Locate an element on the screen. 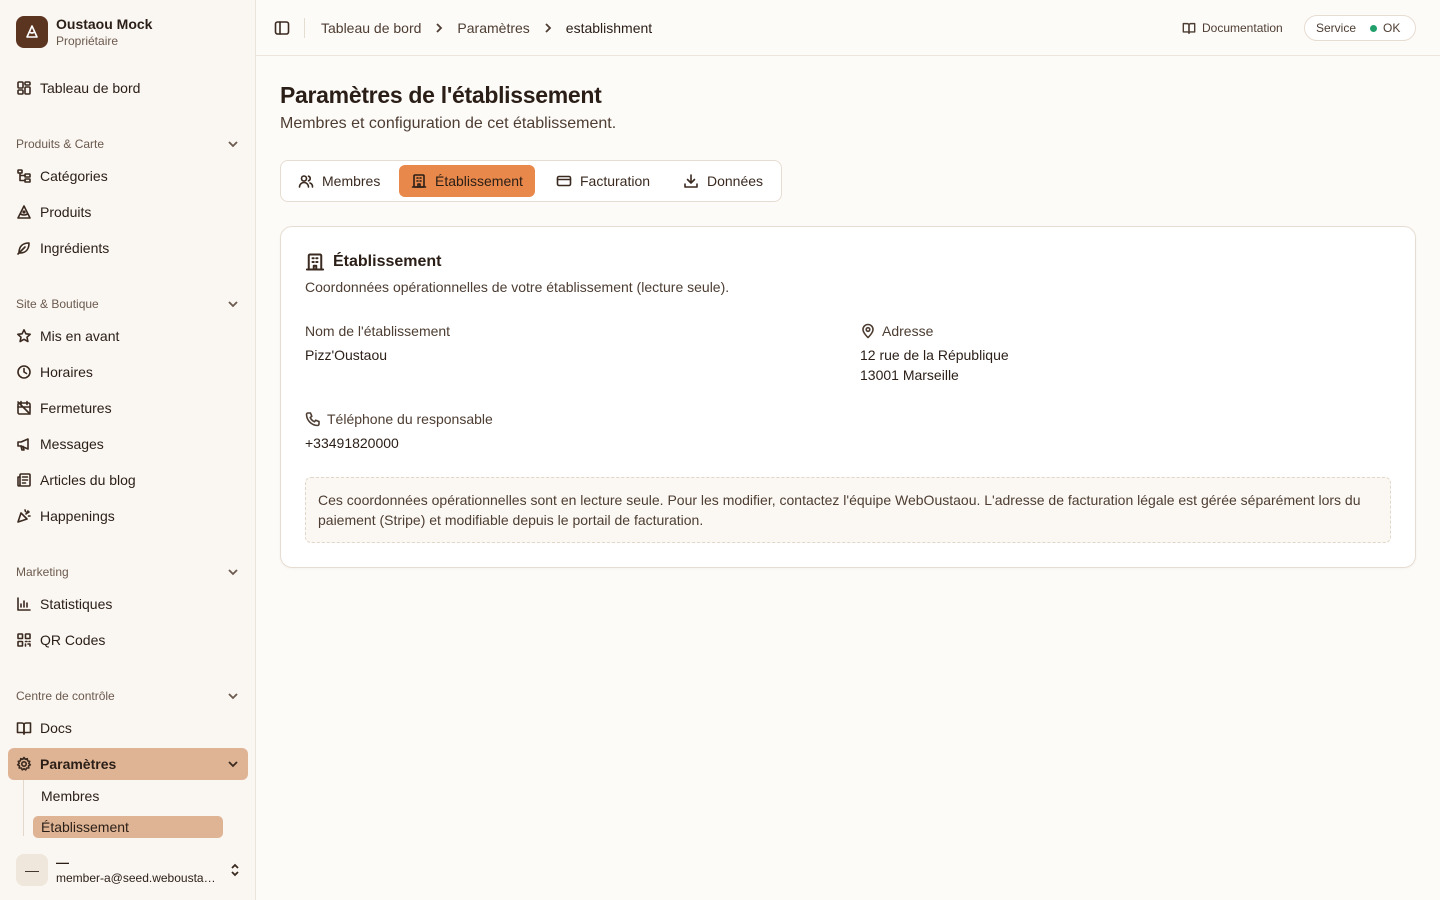 The height and width of the screenshot is (900, 1440). sidebar-item-label: Tableau de bord is located at coordinates (90, 88).